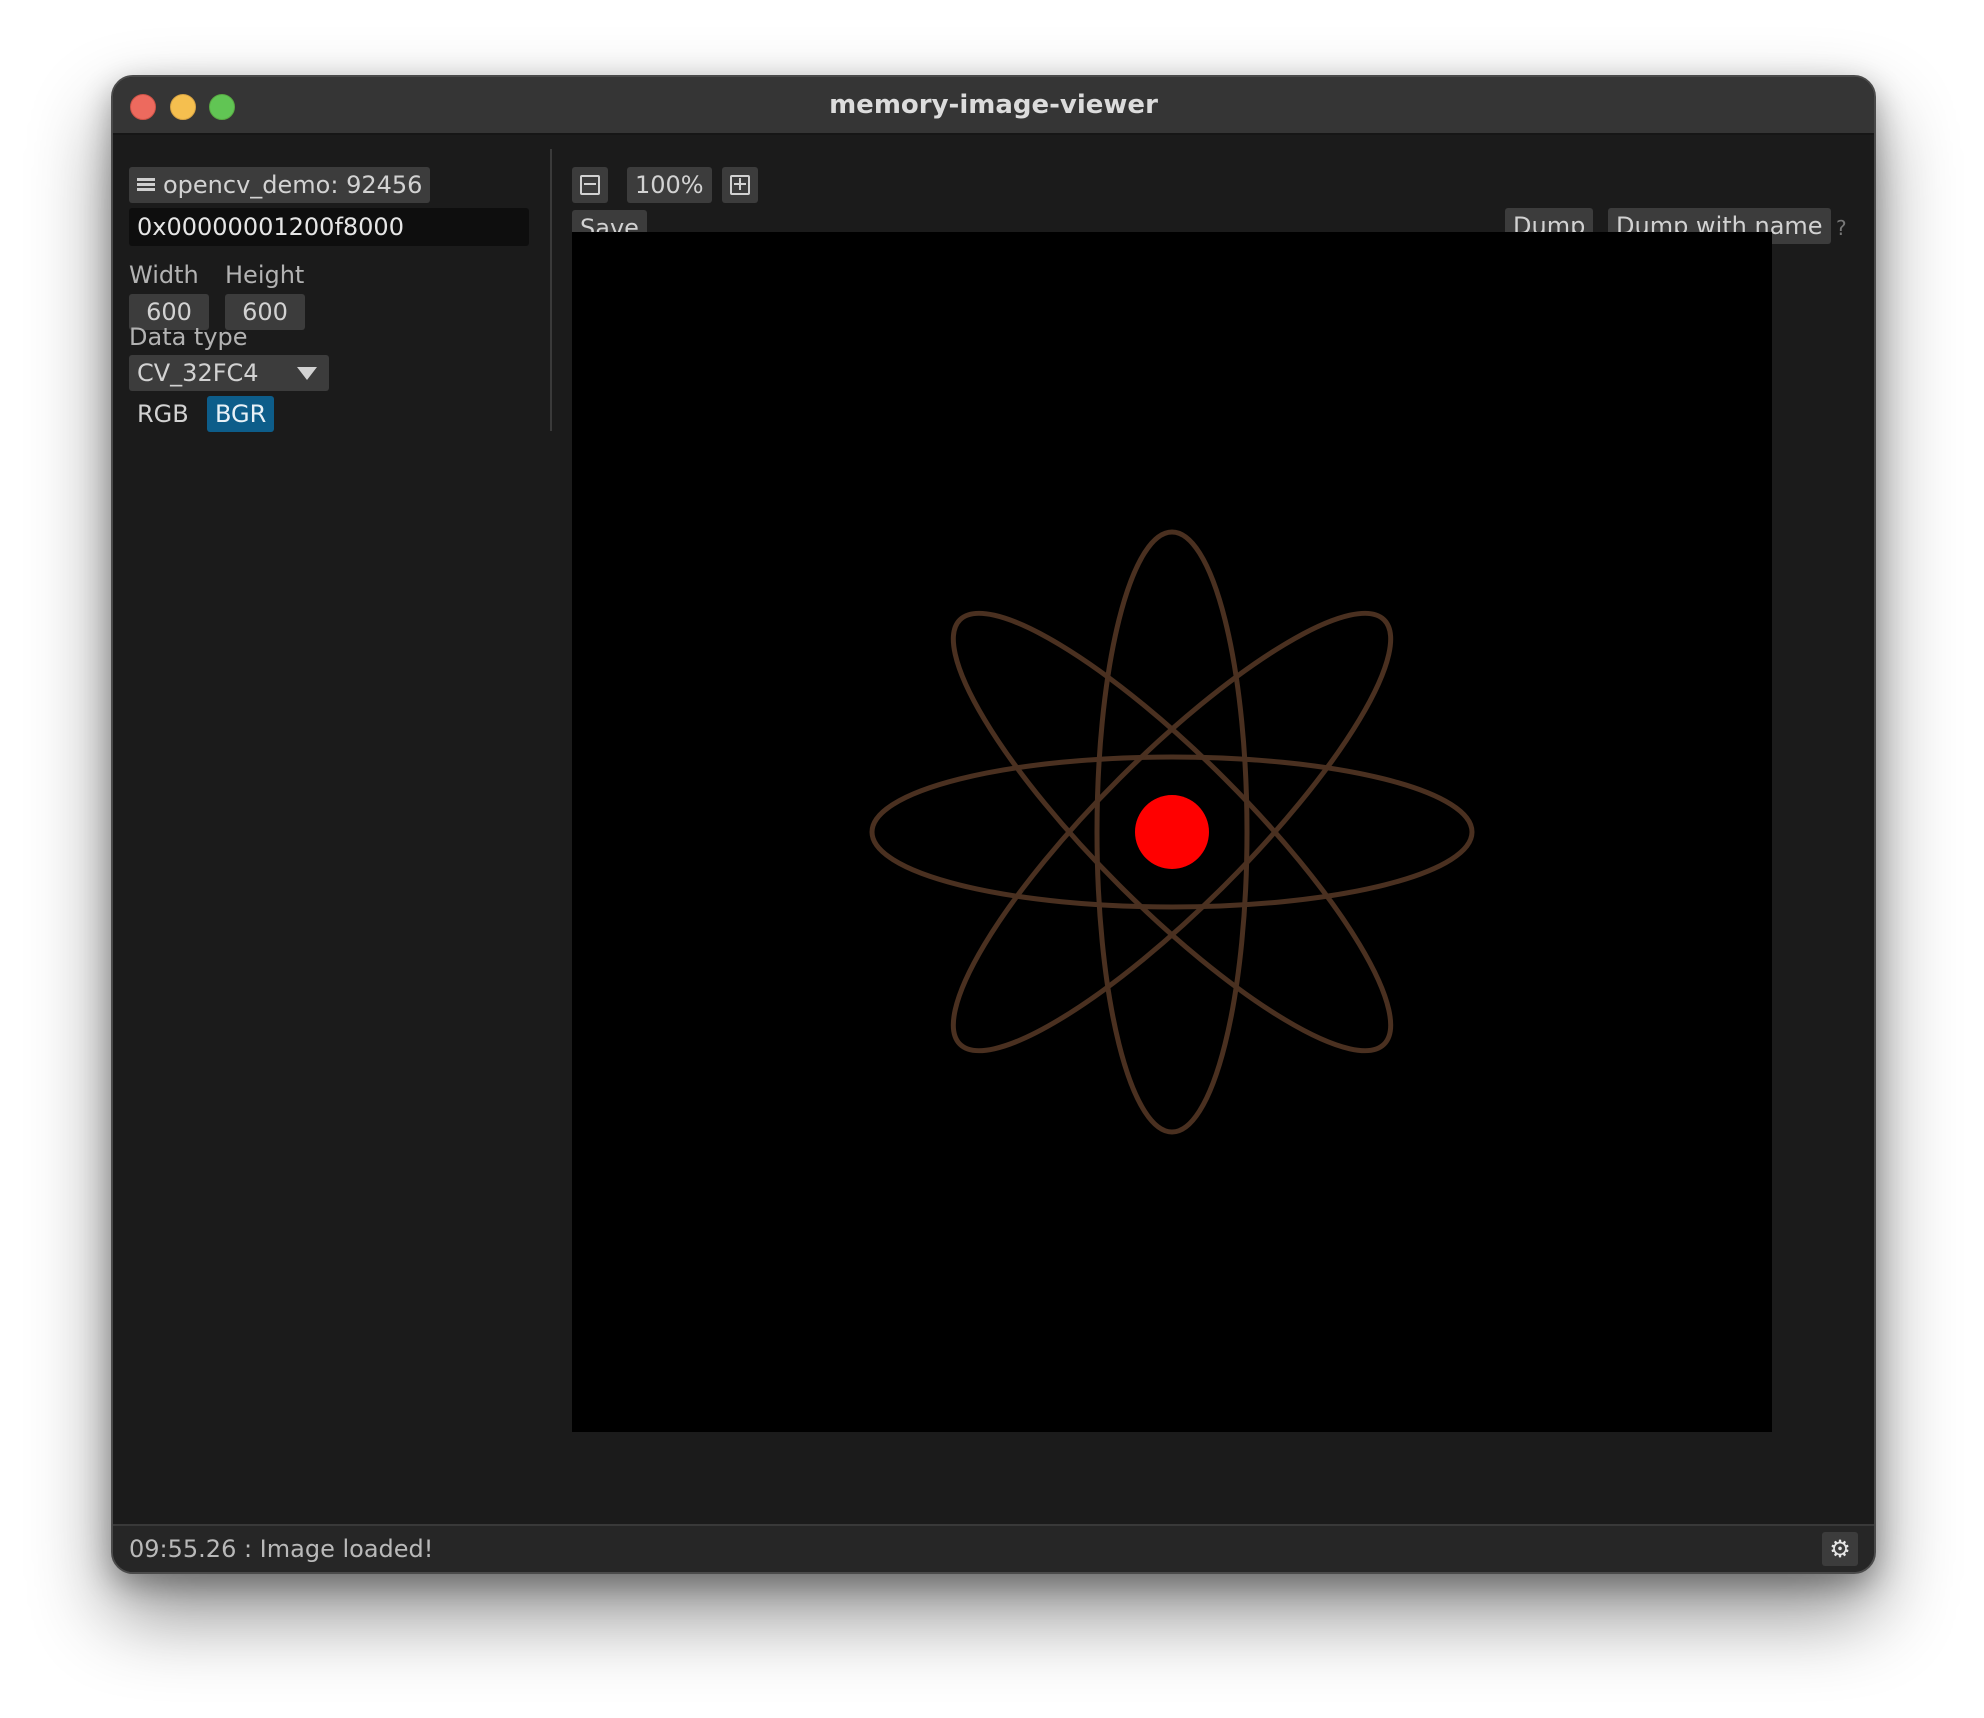 This screenshot has width=1984, height=1718. Describe the element at coordinates (241, 414) in the screenshot. I see `bgr-toggle: BGR` at that location.